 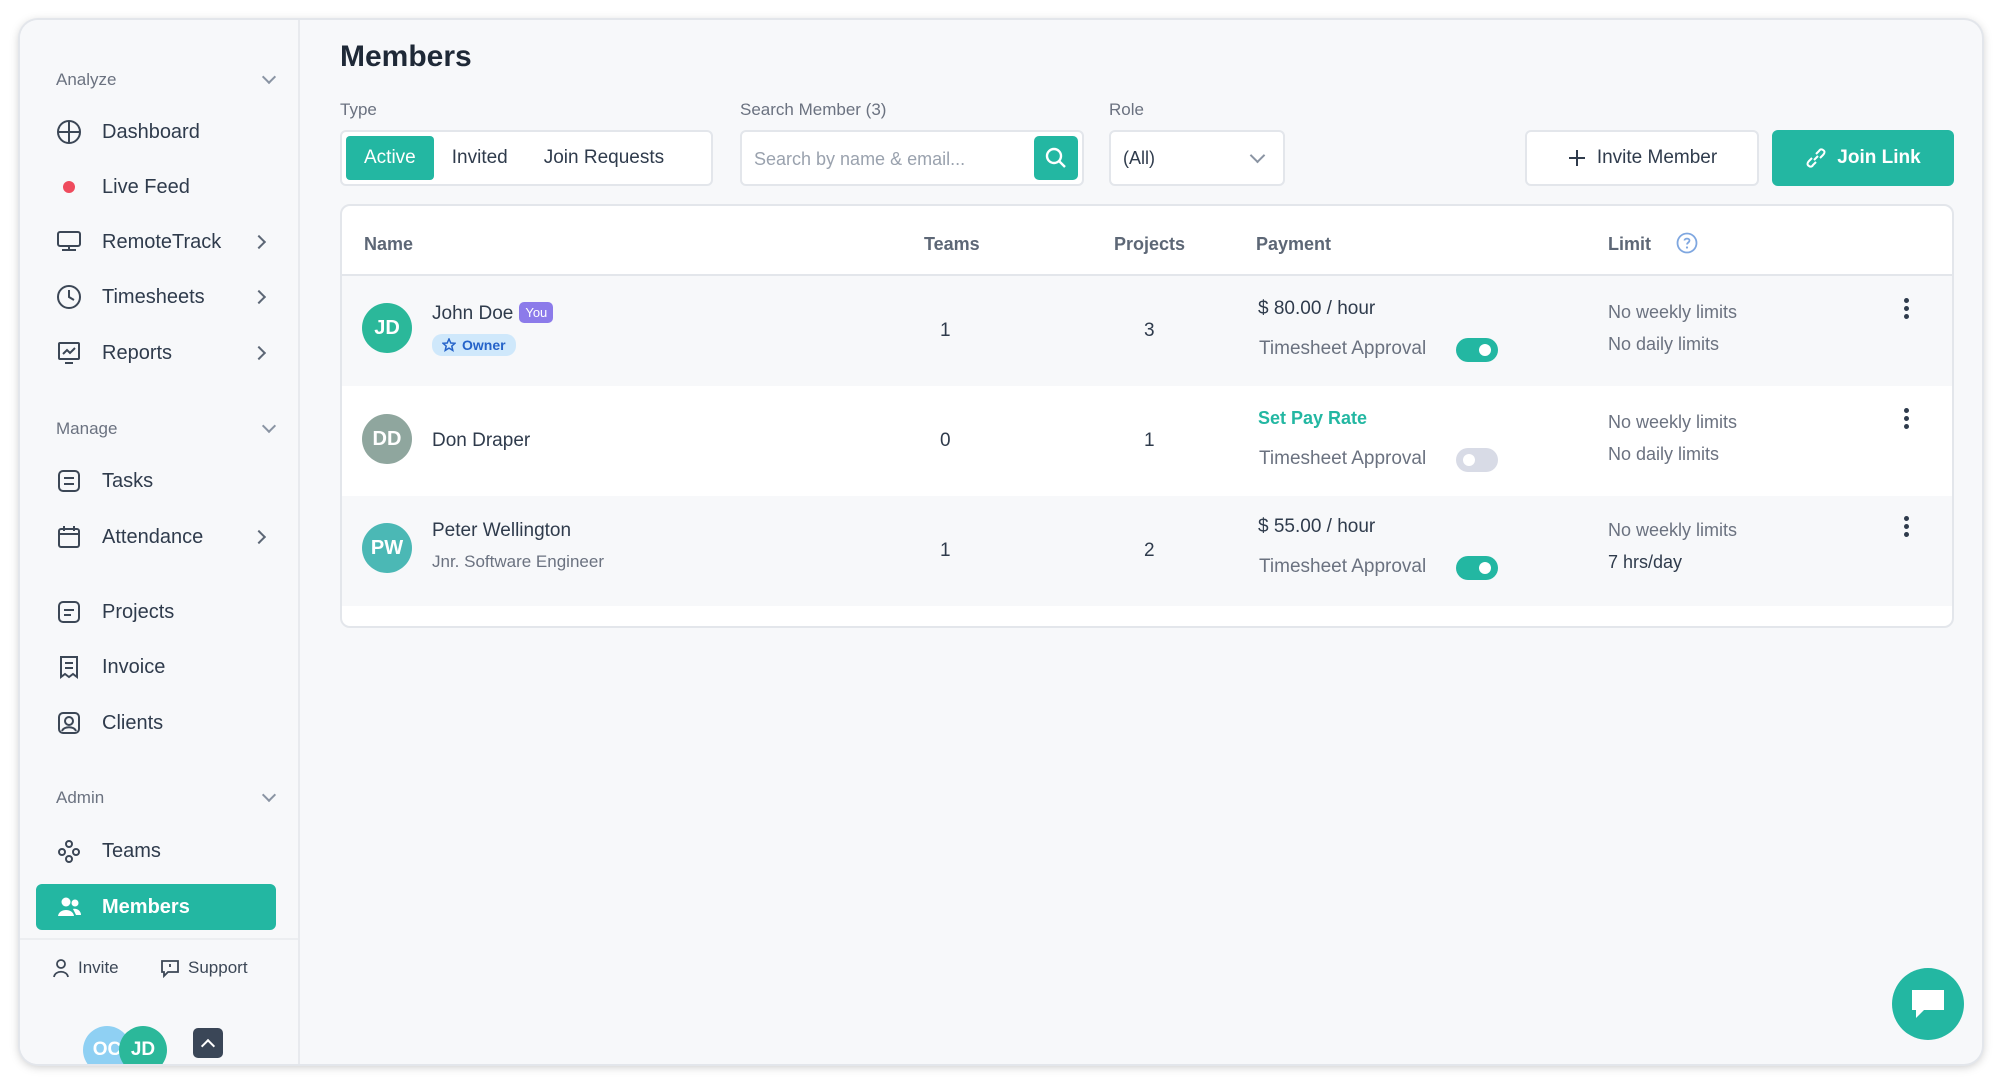 What do you see at coordinates (390, 158) in the screenshot?
I see `tab-active: Active` at bounding box center [390, 158].